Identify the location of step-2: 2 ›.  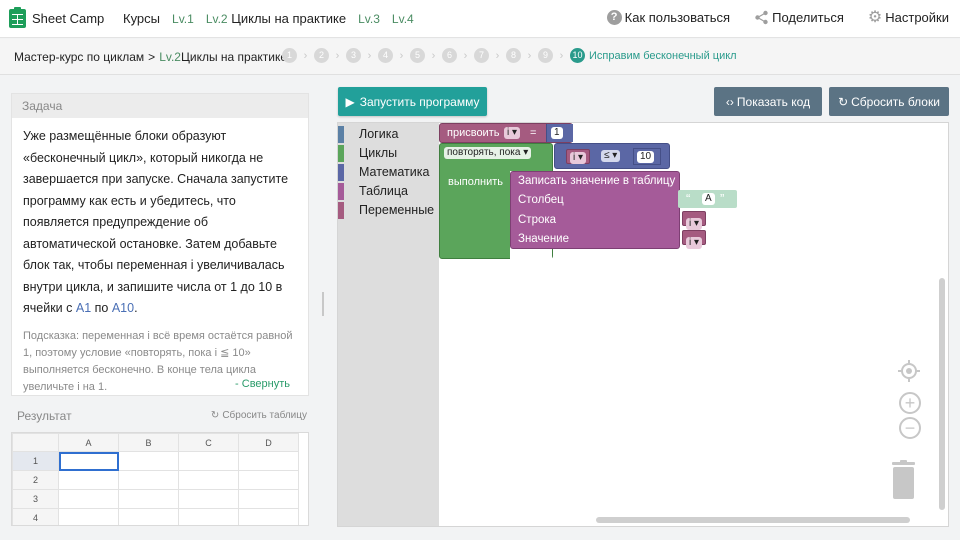
(330, 55).